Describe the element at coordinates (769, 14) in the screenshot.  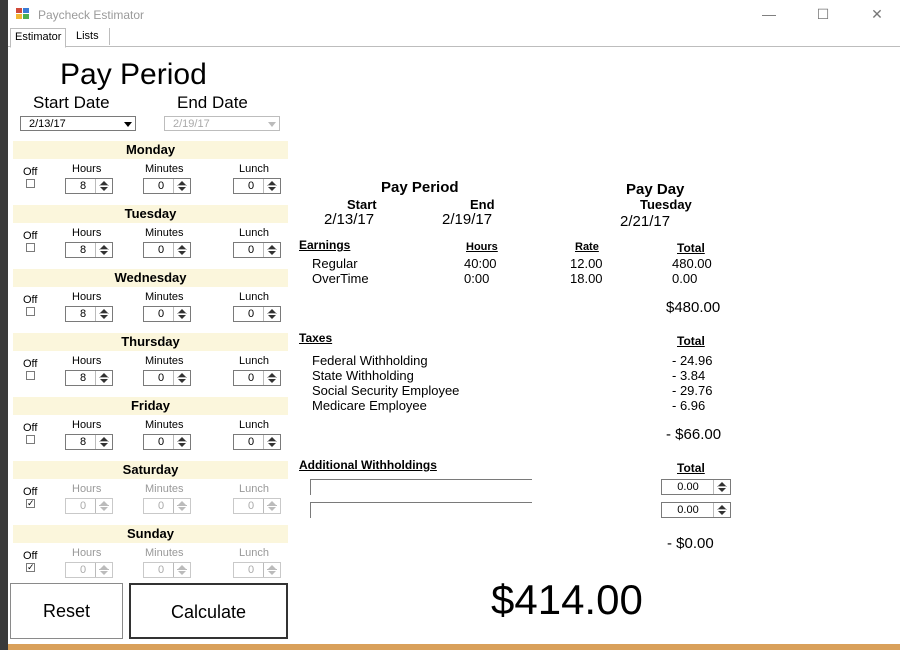
I see `minimize-button: —` at that location.